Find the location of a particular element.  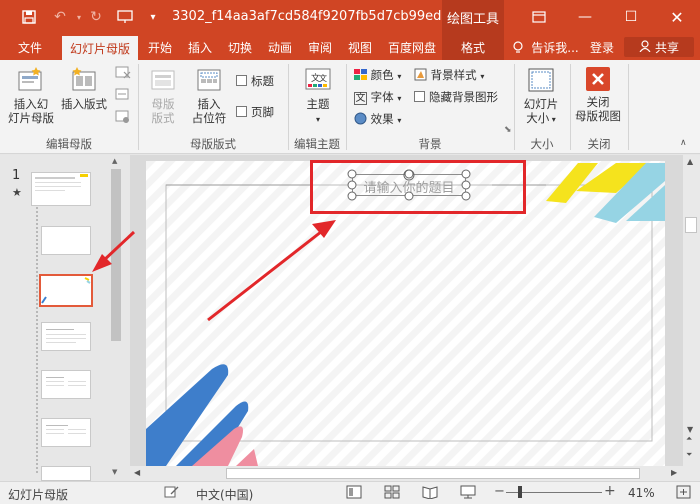

zoom-level: 41% is located at coordinates (641, 493).